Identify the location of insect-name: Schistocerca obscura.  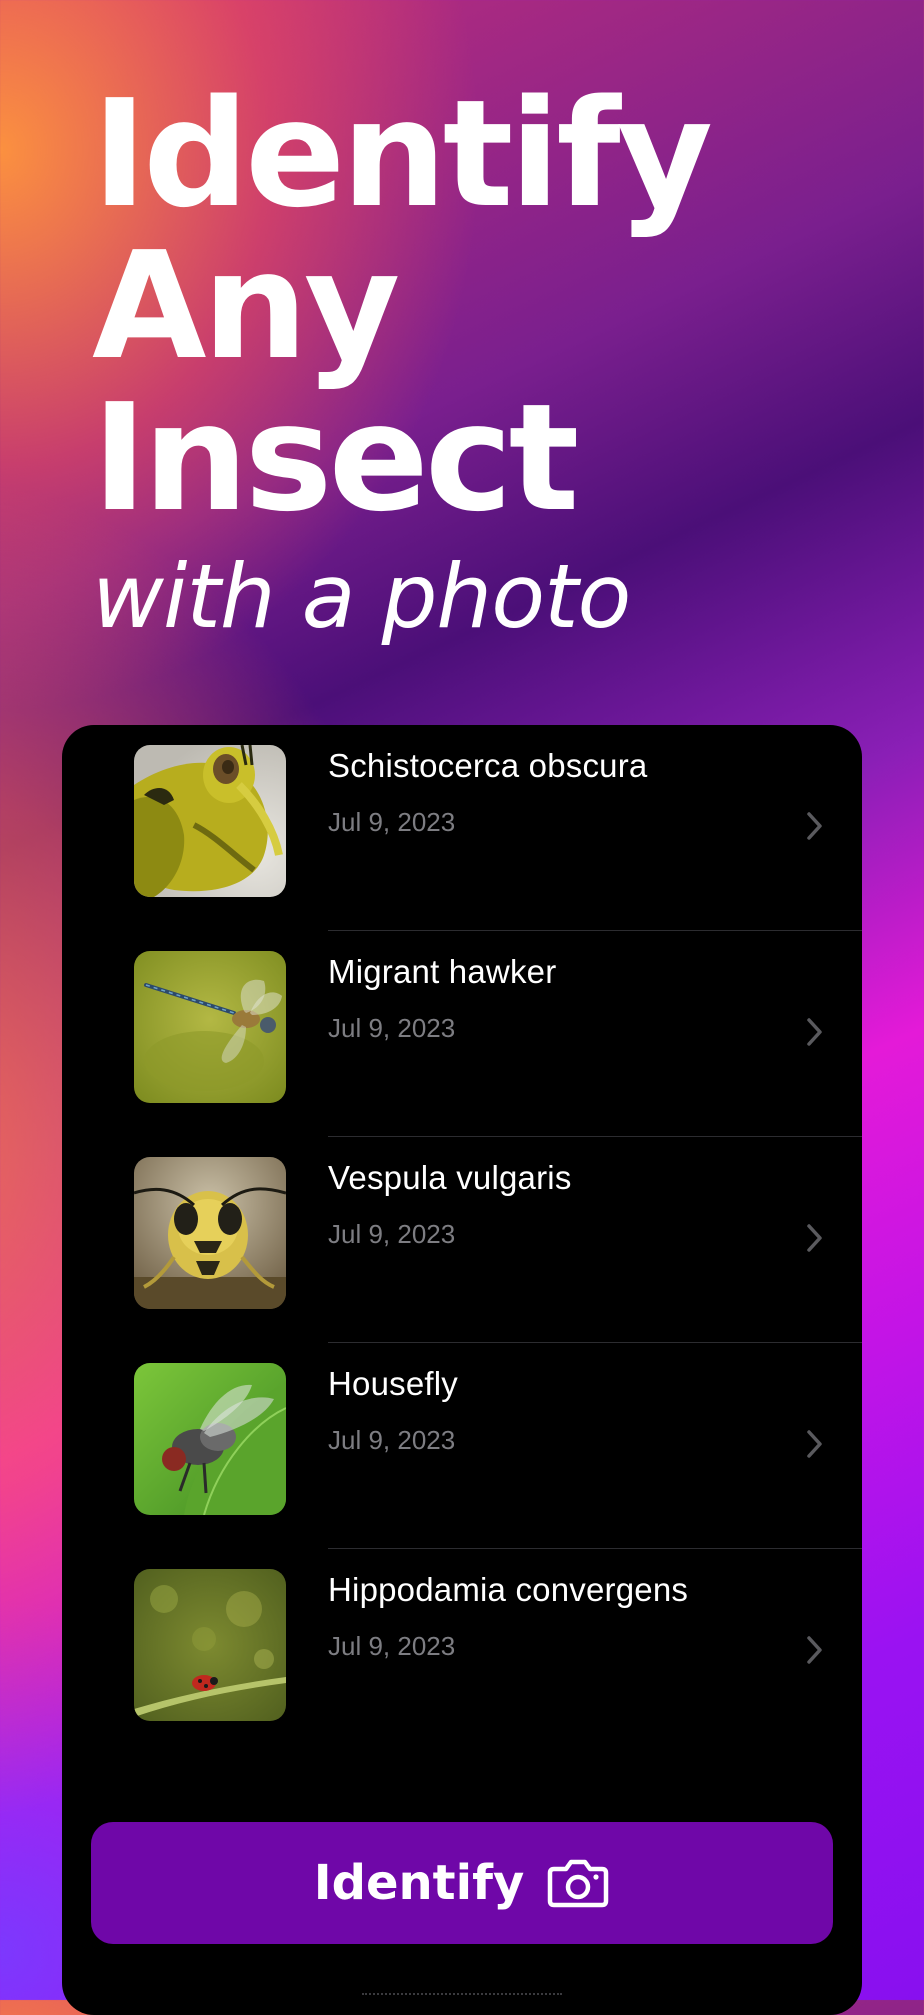
(488, 765).